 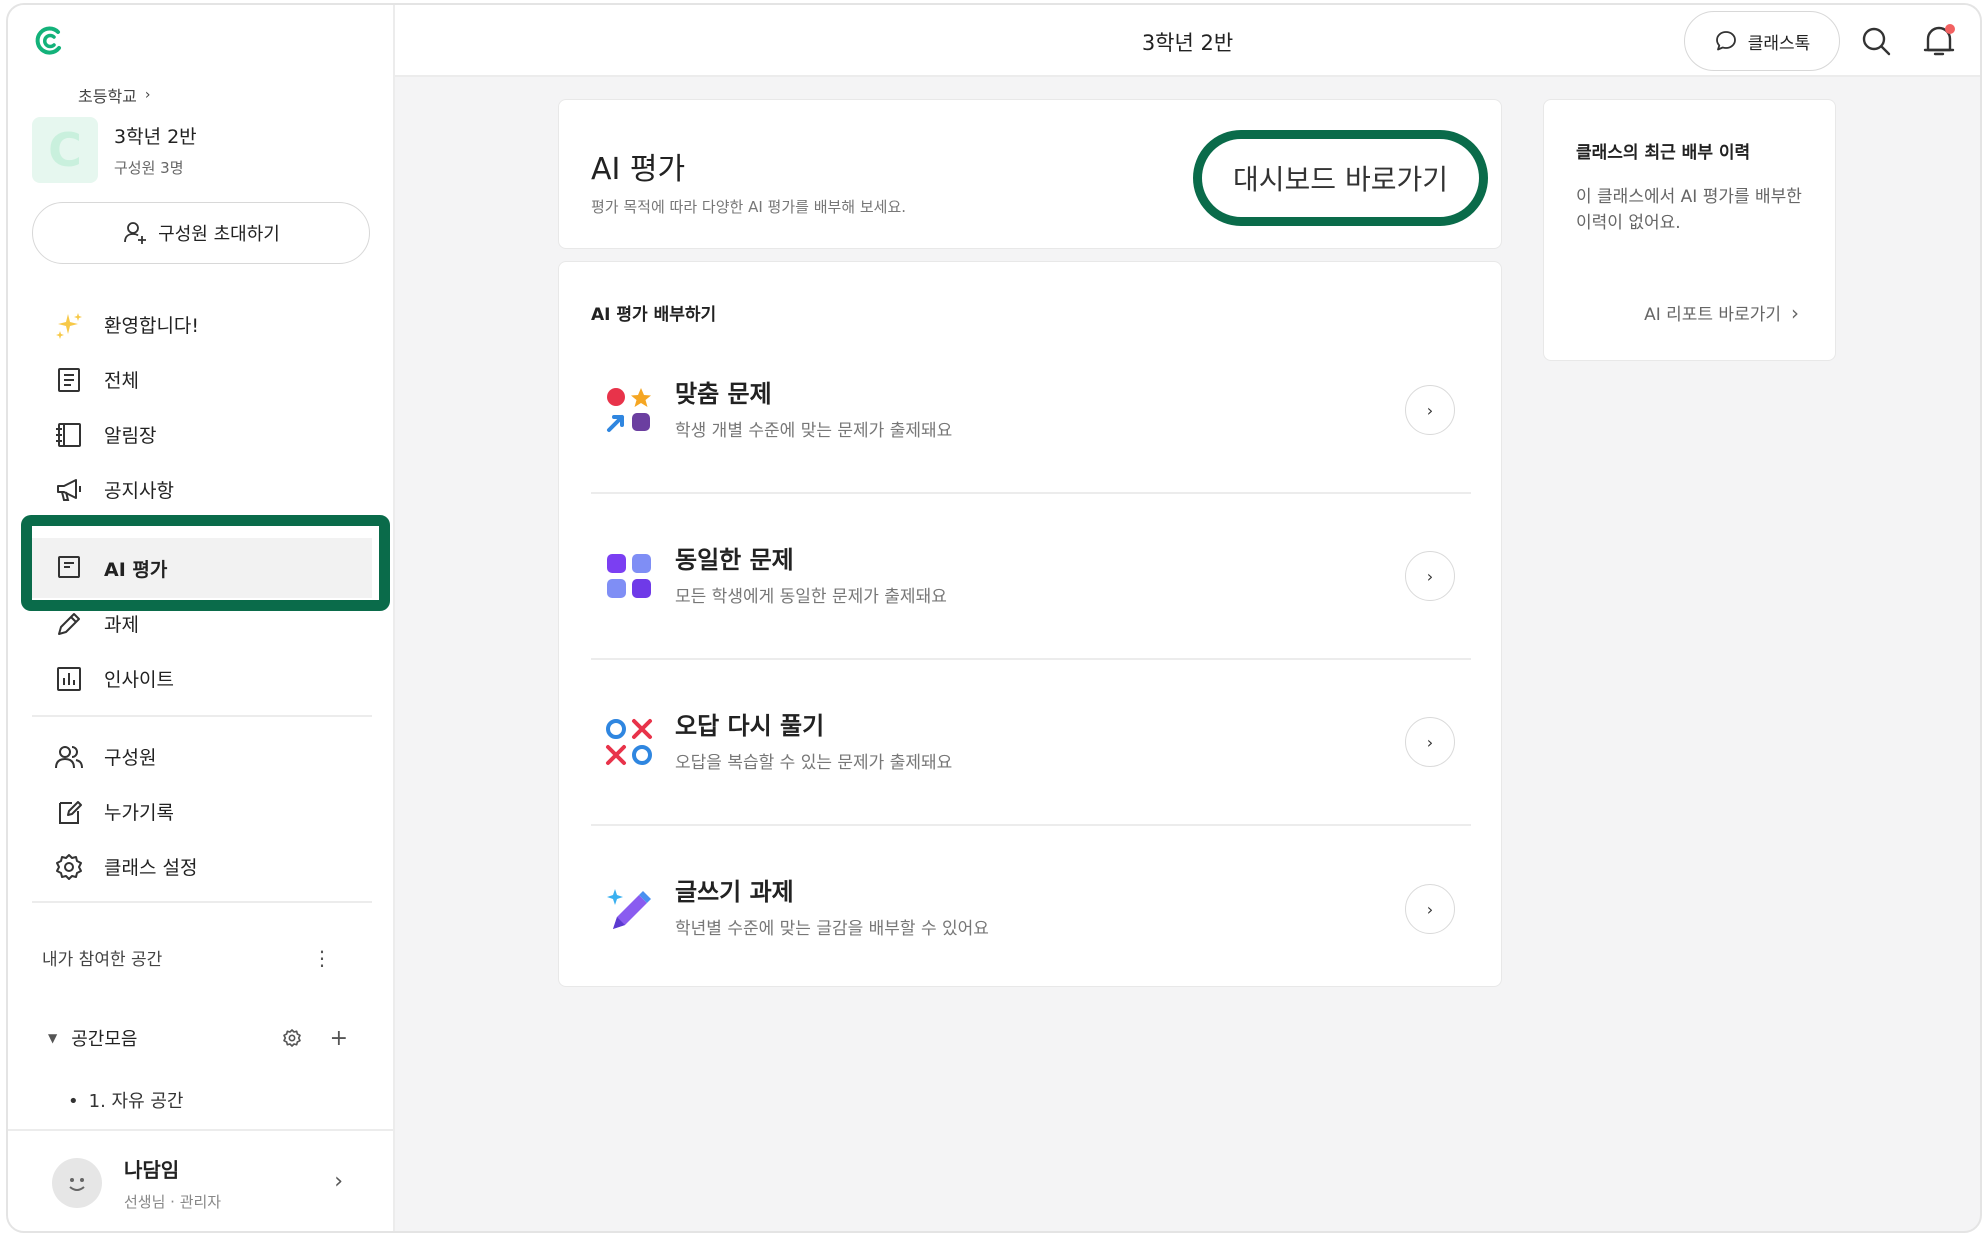 What do you see at coordinates (629, 410) in the screenshot?
I see `custom-problem-icon` at bounding box center [629, 410].